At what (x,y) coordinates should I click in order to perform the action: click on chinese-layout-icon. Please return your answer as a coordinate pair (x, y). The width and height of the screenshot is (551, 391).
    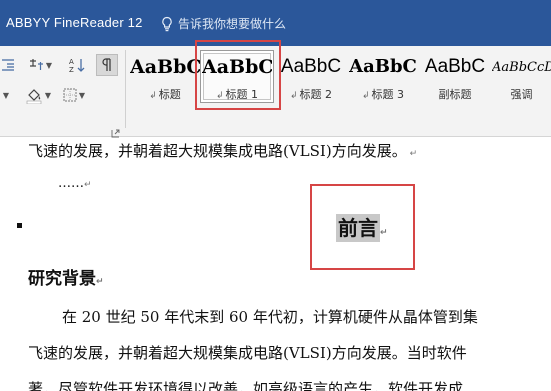
    Looking at the image, I should click on (36, 64).